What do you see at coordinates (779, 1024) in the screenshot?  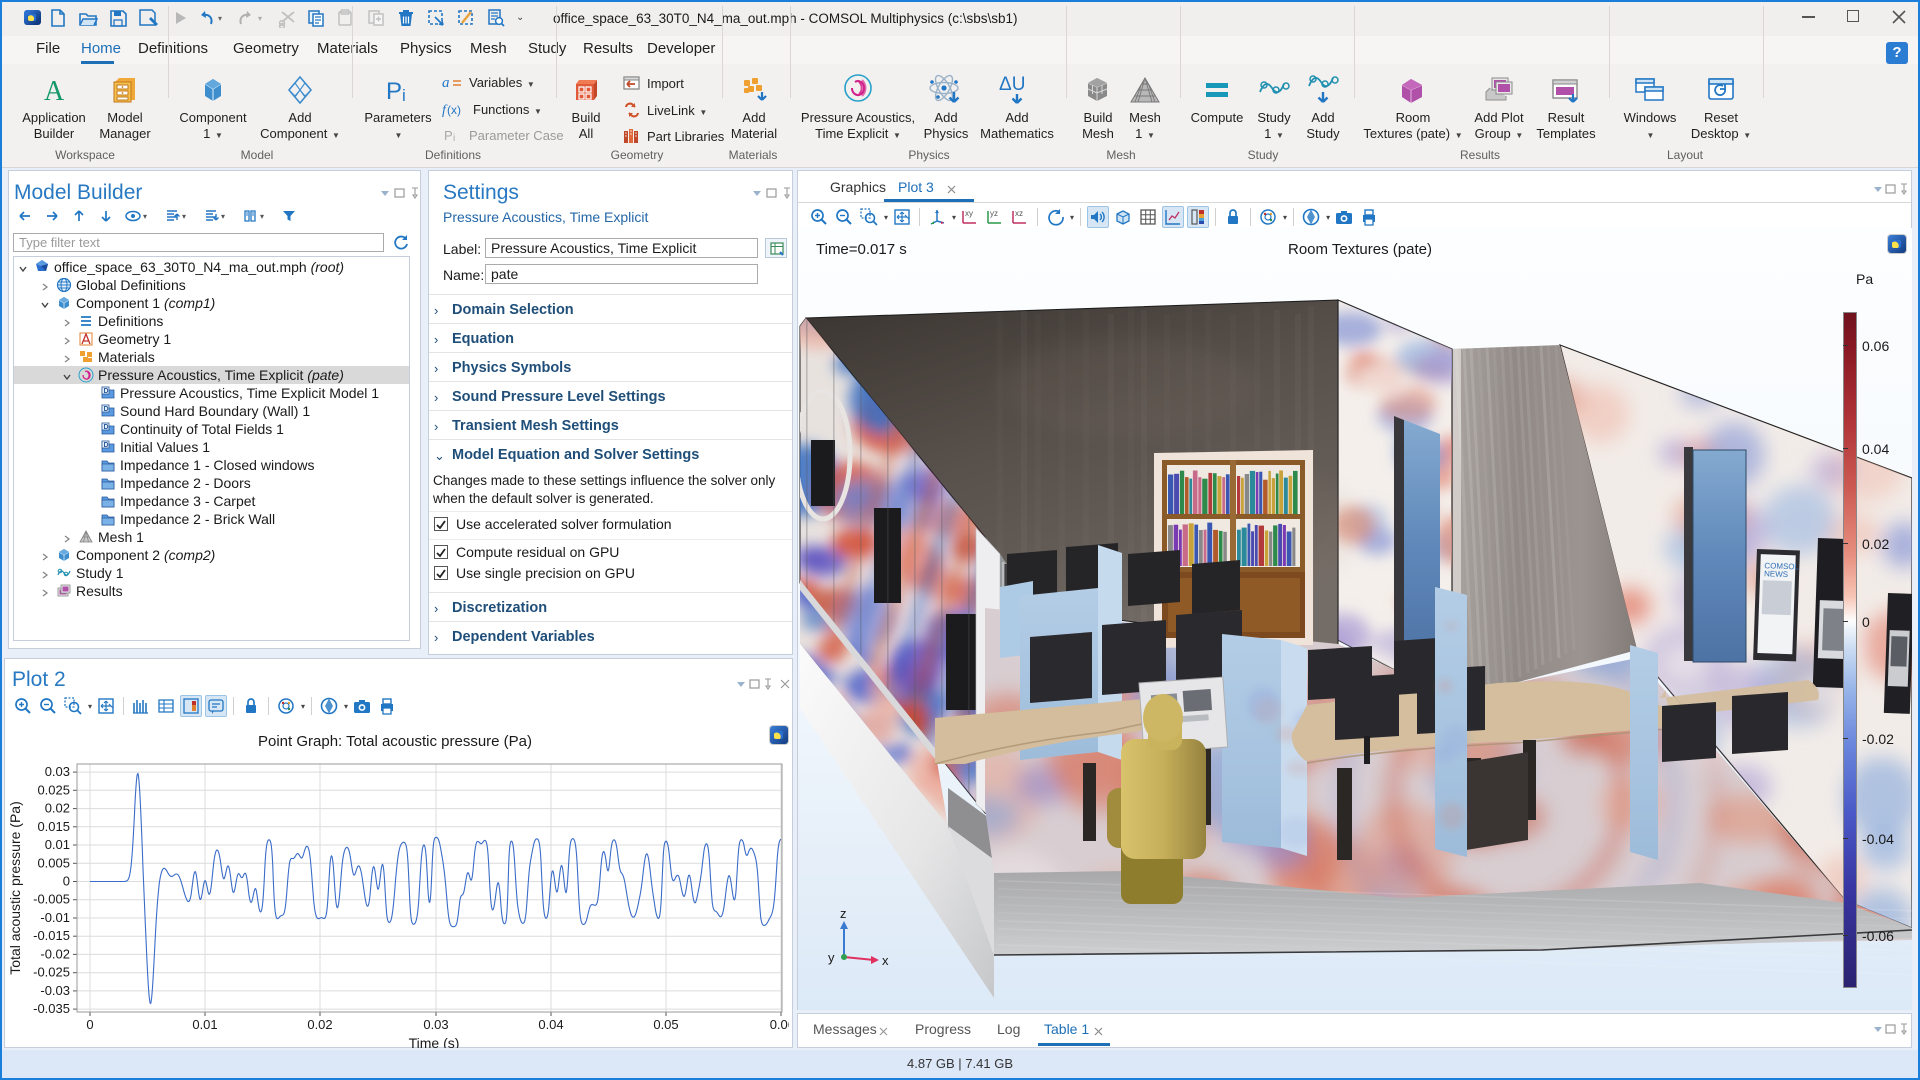 I see `svg-text: 0.06` at bounding box center [779, 1024].